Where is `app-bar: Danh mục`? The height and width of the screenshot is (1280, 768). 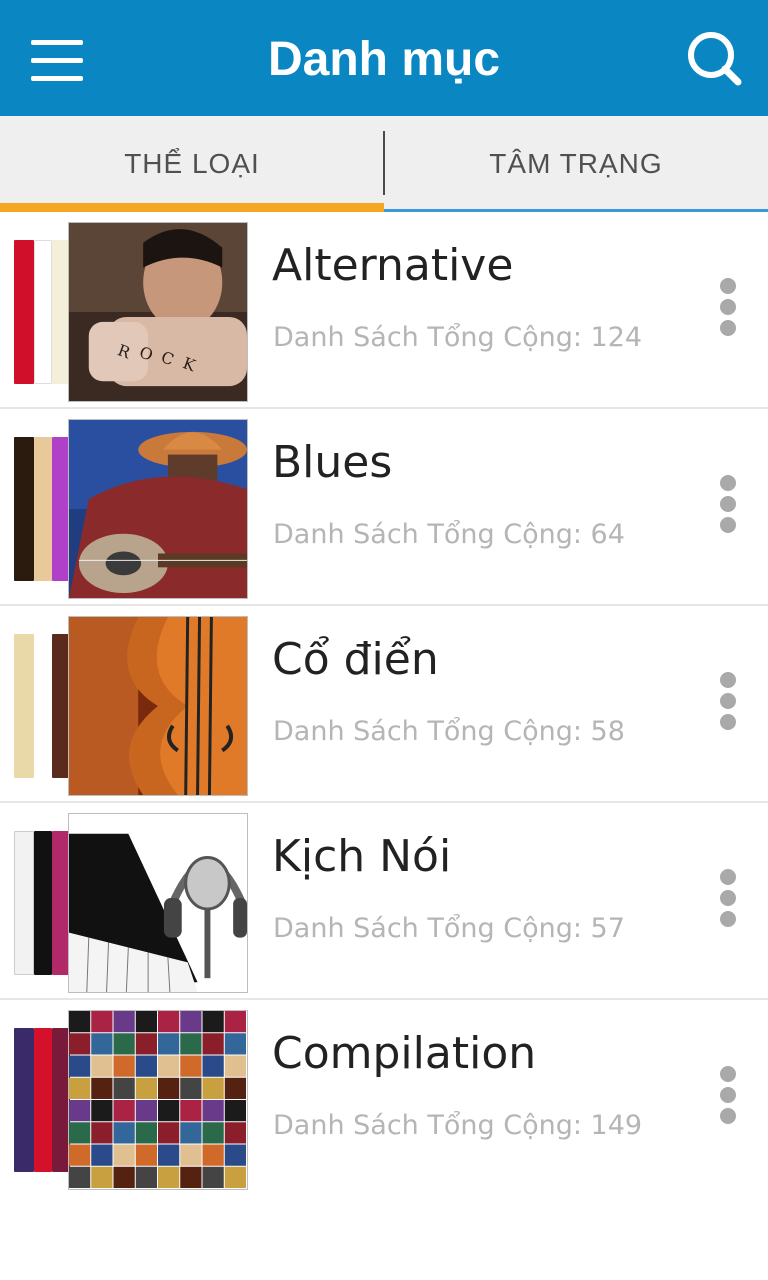 app-bar: Danh mục is located at coordinates (384, 58).